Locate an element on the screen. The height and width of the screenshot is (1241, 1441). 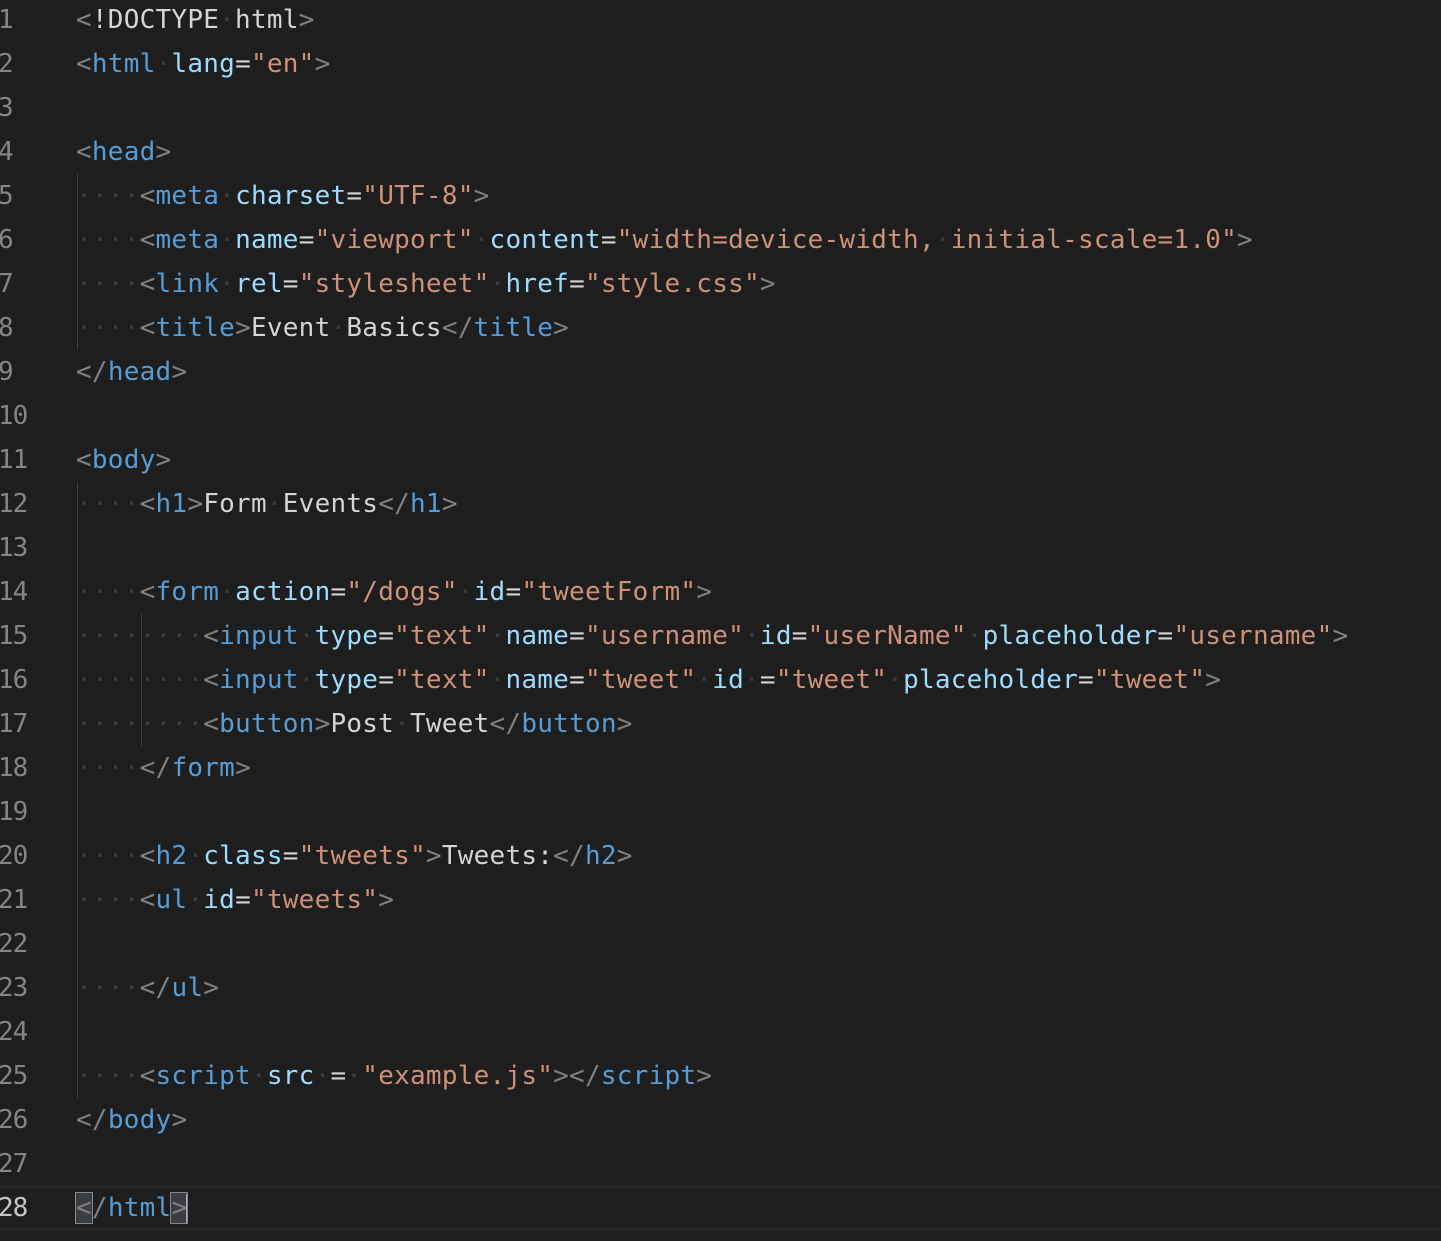
token-str: initial-scale=1.0" is located at coordinates (1094, 240).